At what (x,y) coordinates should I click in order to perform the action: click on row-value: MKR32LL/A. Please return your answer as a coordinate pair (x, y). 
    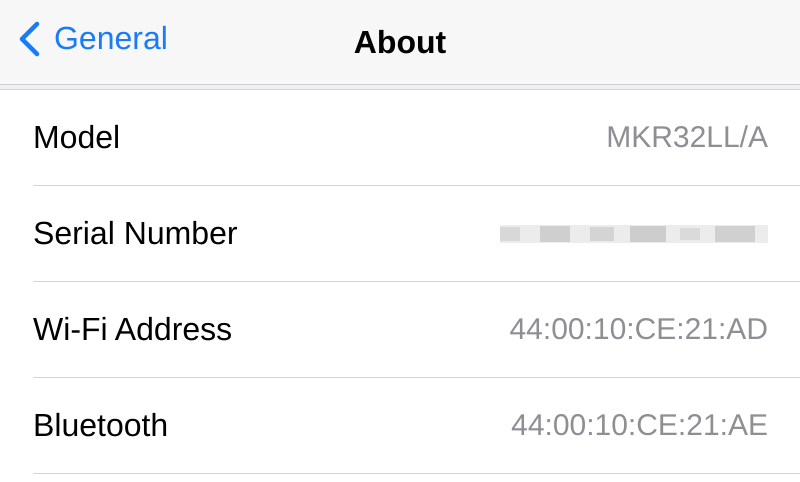
    Looking at the image, I should click on (687, 137).